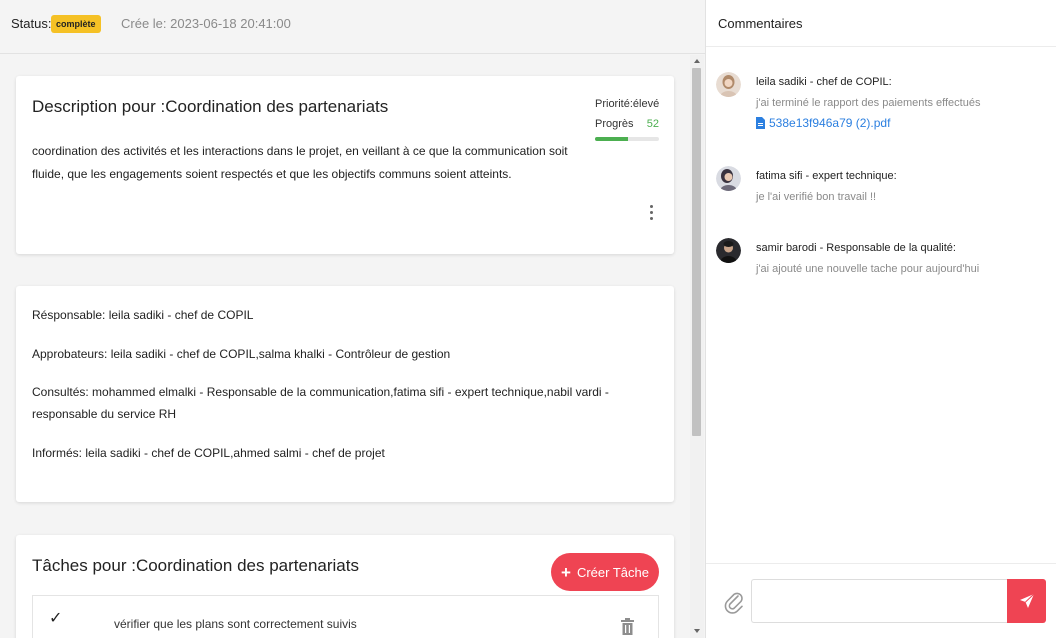 The width and height of the screenshot is (1056, 638). What do you see at coordinates (566, 572) in the screenshot?
I see `plus-icon: +` at bounding box center [566, 572].